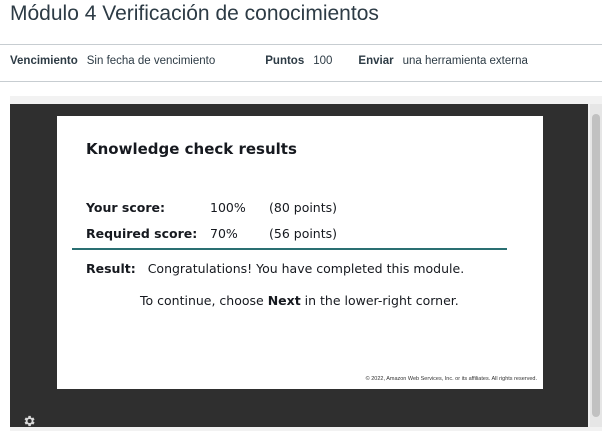  I want to click on due-label: Vencimiento, so click(44, 61).